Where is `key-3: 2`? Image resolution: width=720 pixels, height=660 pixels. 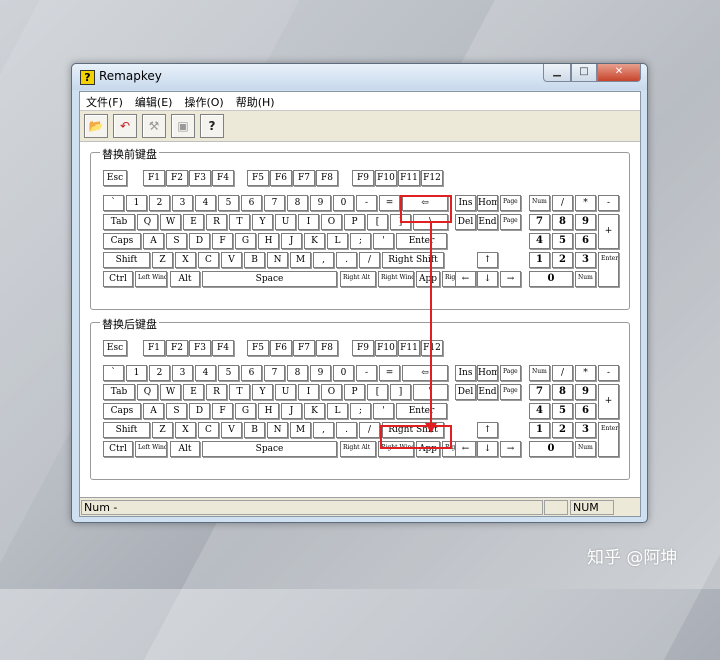 key-3: 2 is located at coordinates (159, 373).